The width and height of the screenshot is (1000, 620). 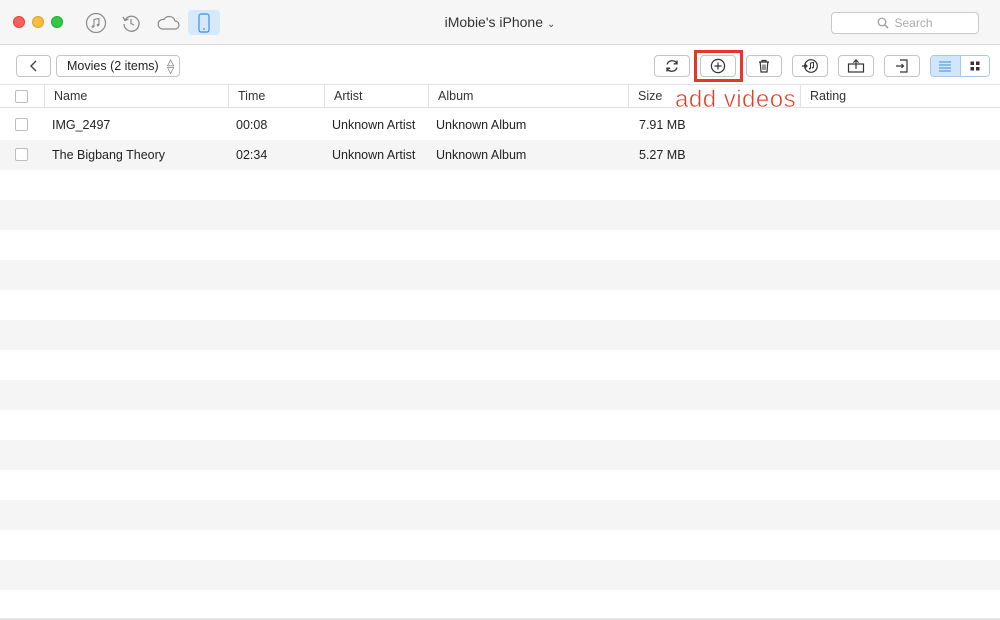 What do you see at coordinates (109, 155) in the screenshot?
I see `cell-name: The Bigbang Theory` at bounding box center [109, 155].